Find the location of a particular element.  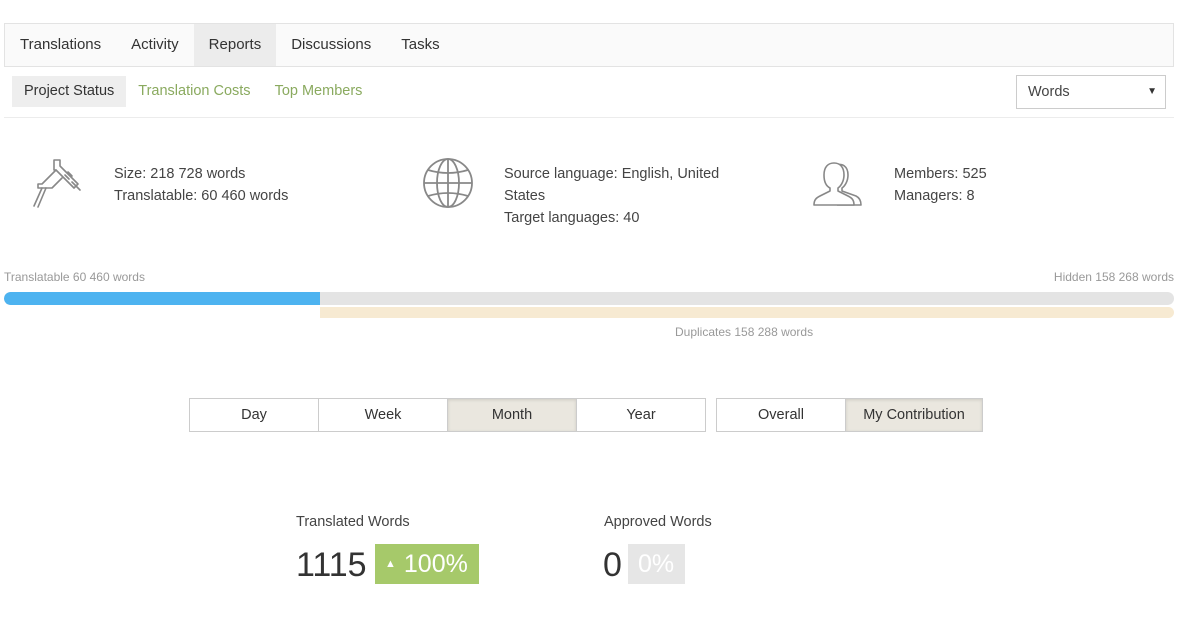

subtab-project-status: Project Status is located at coordinates (69, 91).